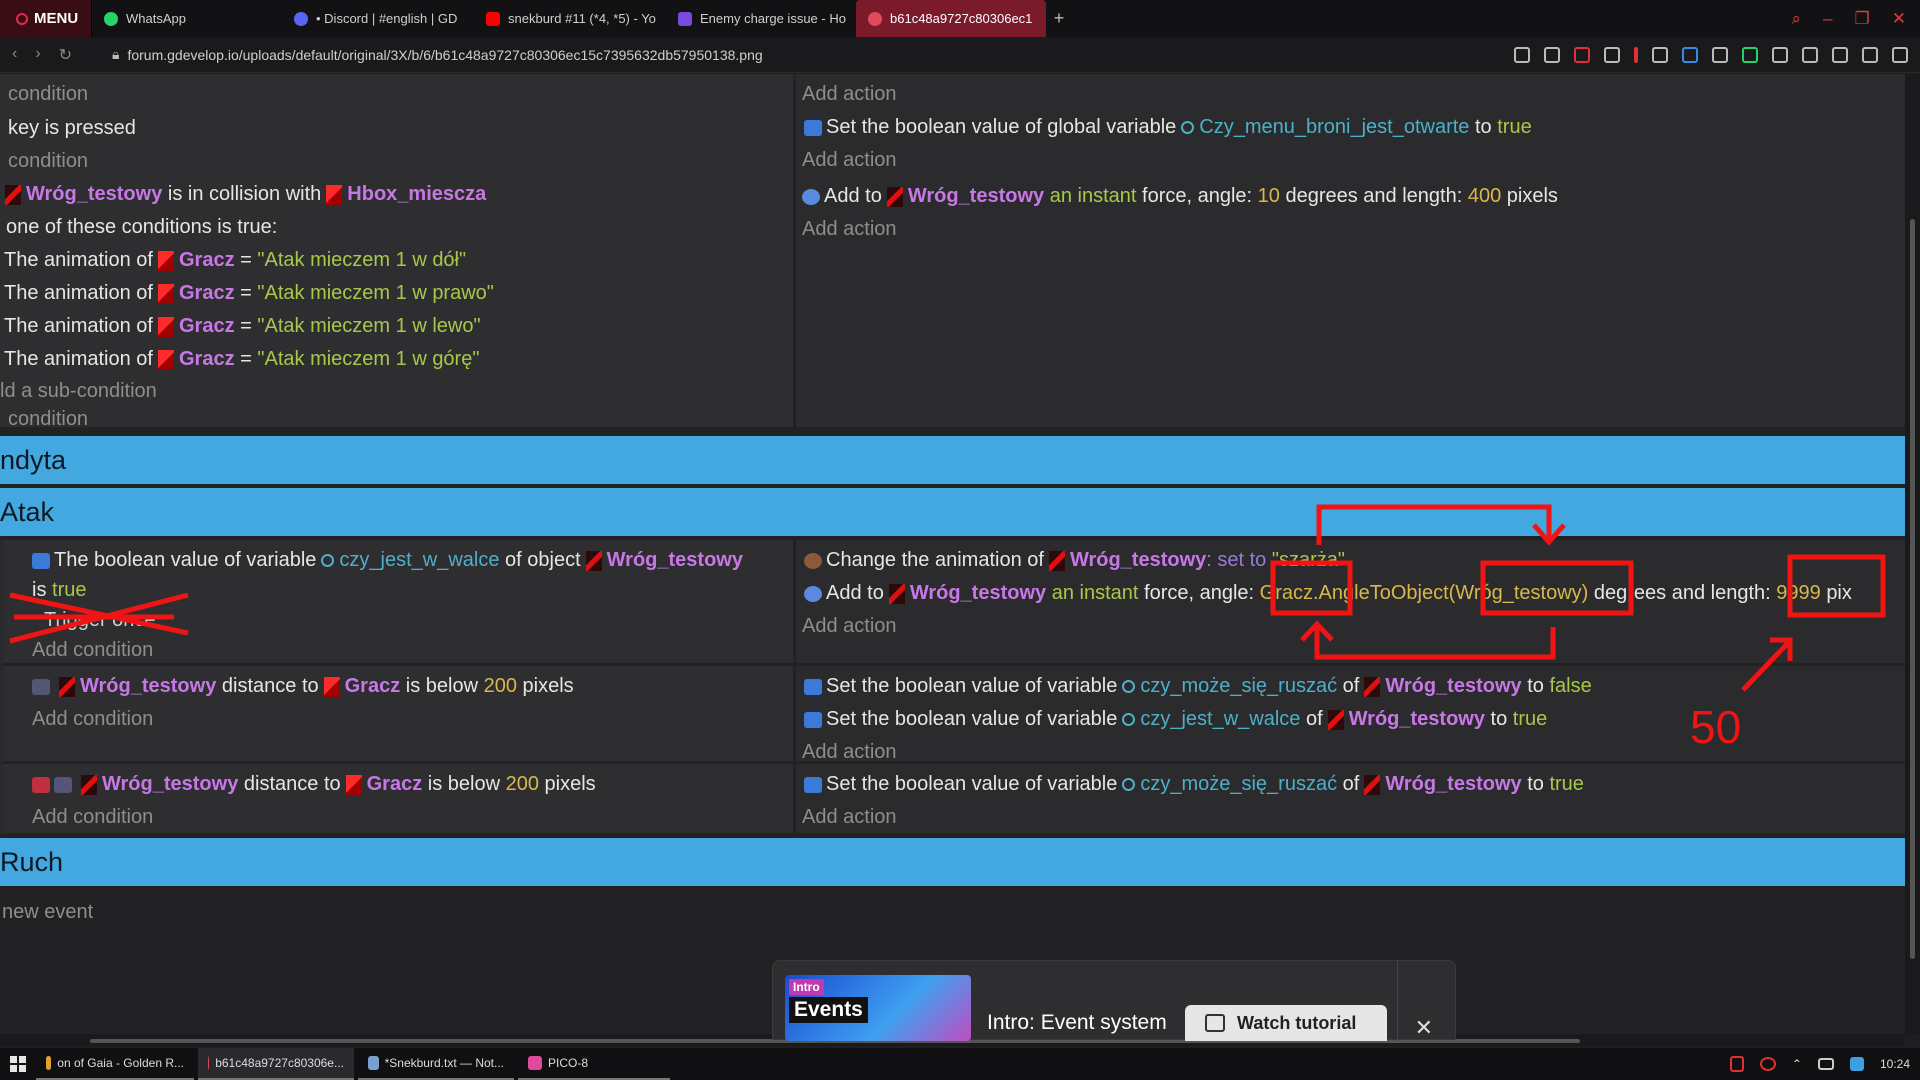  What do you see at coordinates (47, 912) in the screenshot?
I see `add-new-event: new event` at bounding box center [47, 912].